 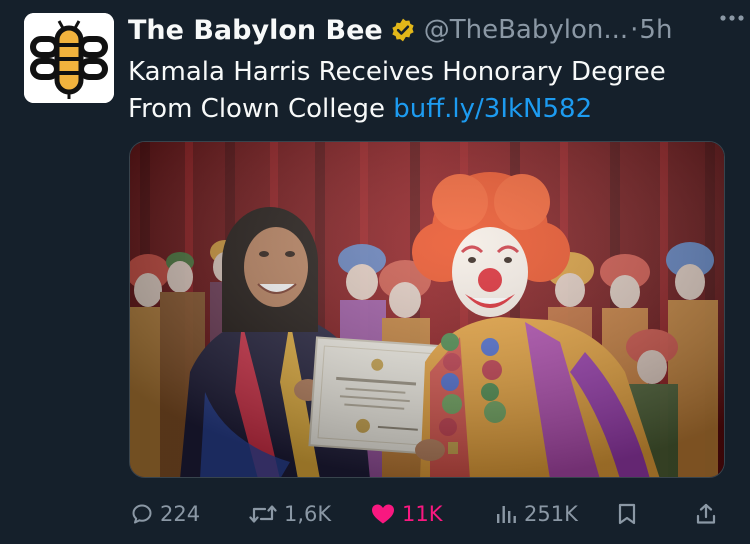 I want to click on tweet-header: The Babylon Bee @TheBabylon... · 5h, so click(x=429, y=30).